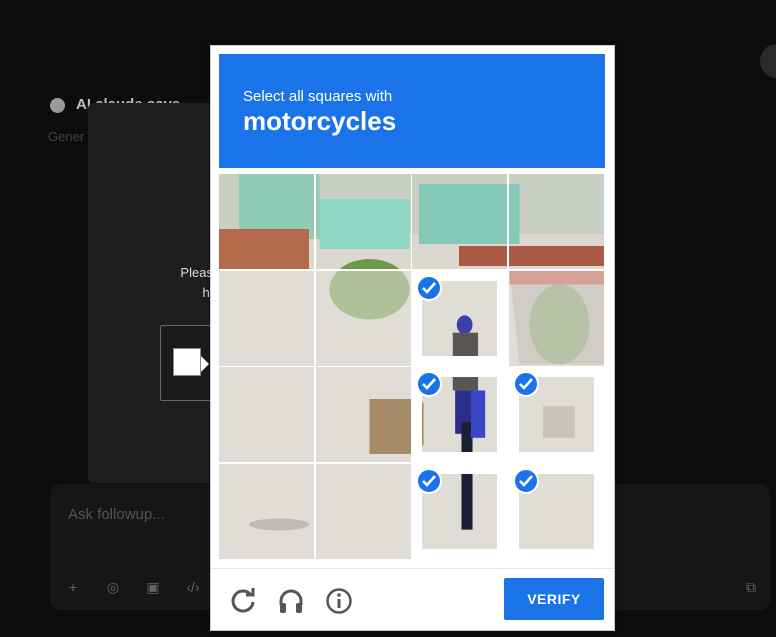  I want to click on avatar, so click(768, 61).